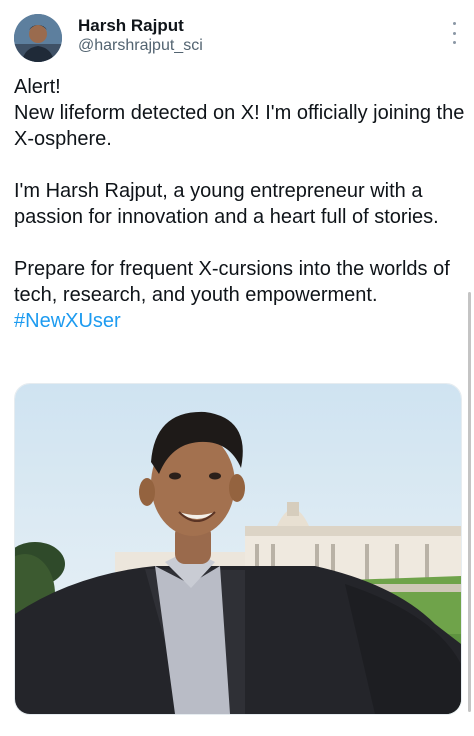 The width and height of the screenshot is (474, 736). I want to click on hashtag-link: #NewXUser, so click(67, 321).